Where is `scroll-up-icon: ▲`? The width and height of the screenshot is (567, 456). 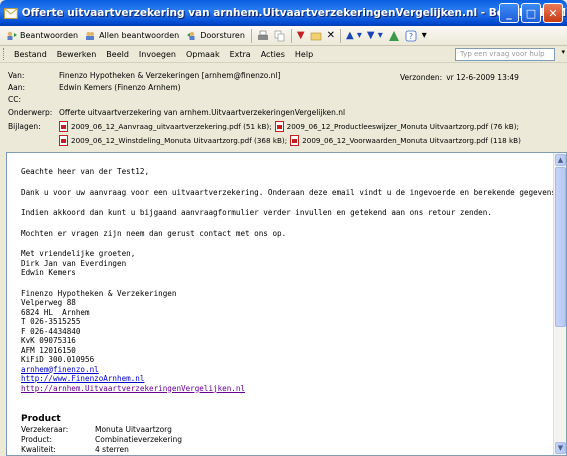 scroll-up-icon: ▲ is located at coordinates (560, 160).